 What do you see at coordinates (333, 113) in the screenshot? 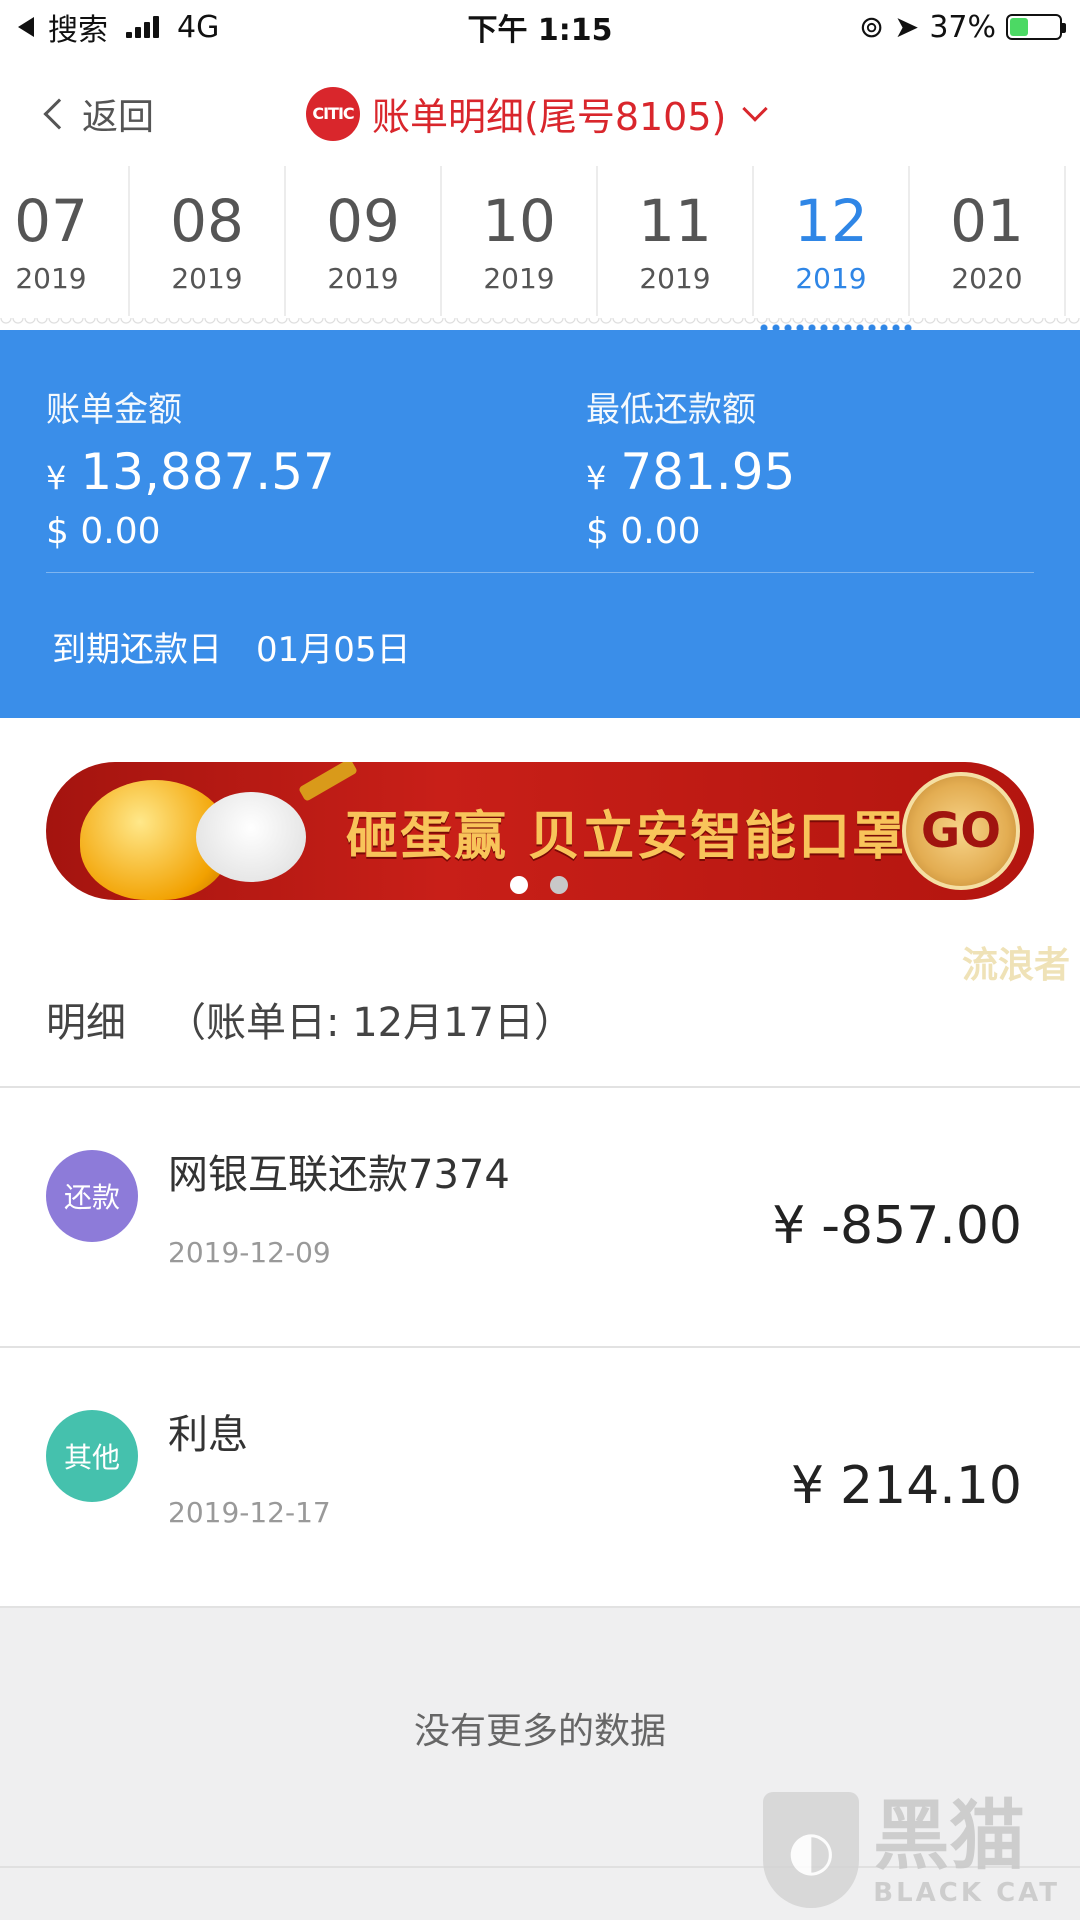
I see `bank-logo: CITIC` at bounding box center [333, 113].